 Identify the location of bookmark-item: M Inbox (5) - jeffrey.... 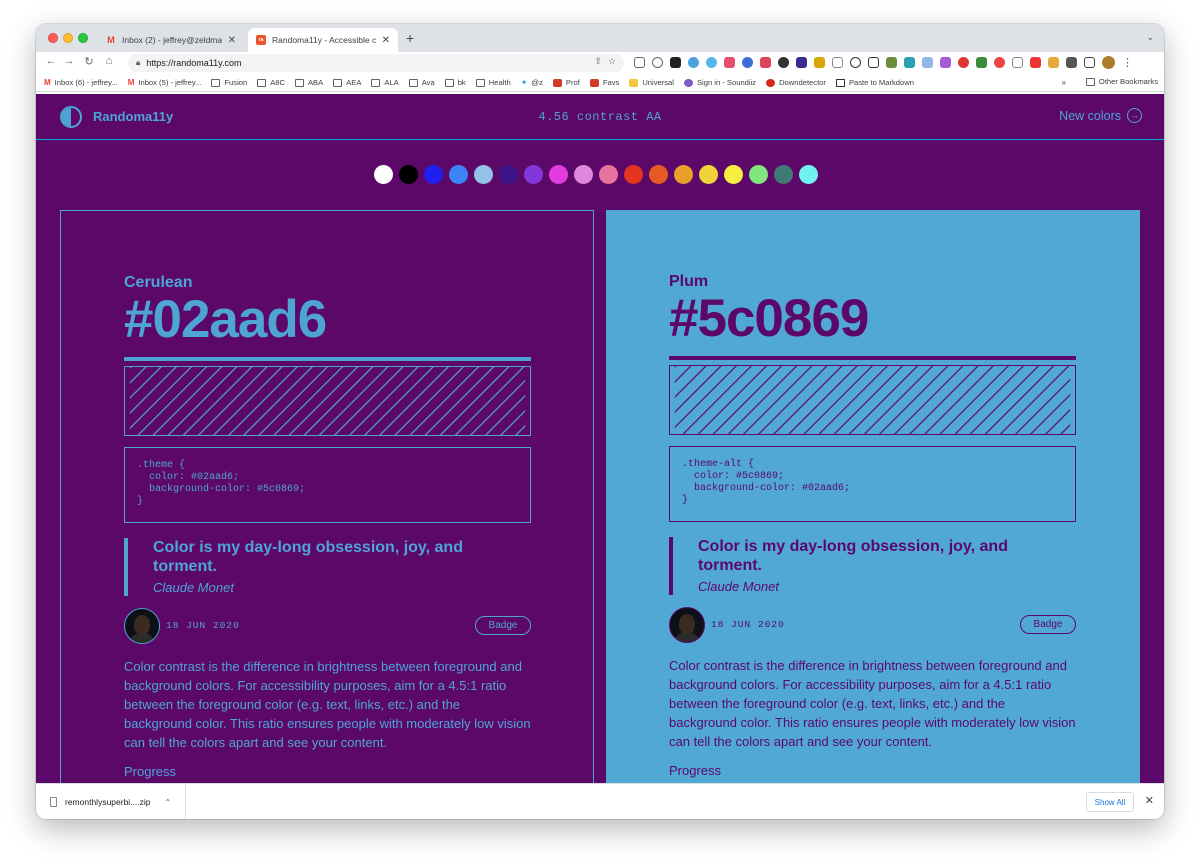
(165, 82).